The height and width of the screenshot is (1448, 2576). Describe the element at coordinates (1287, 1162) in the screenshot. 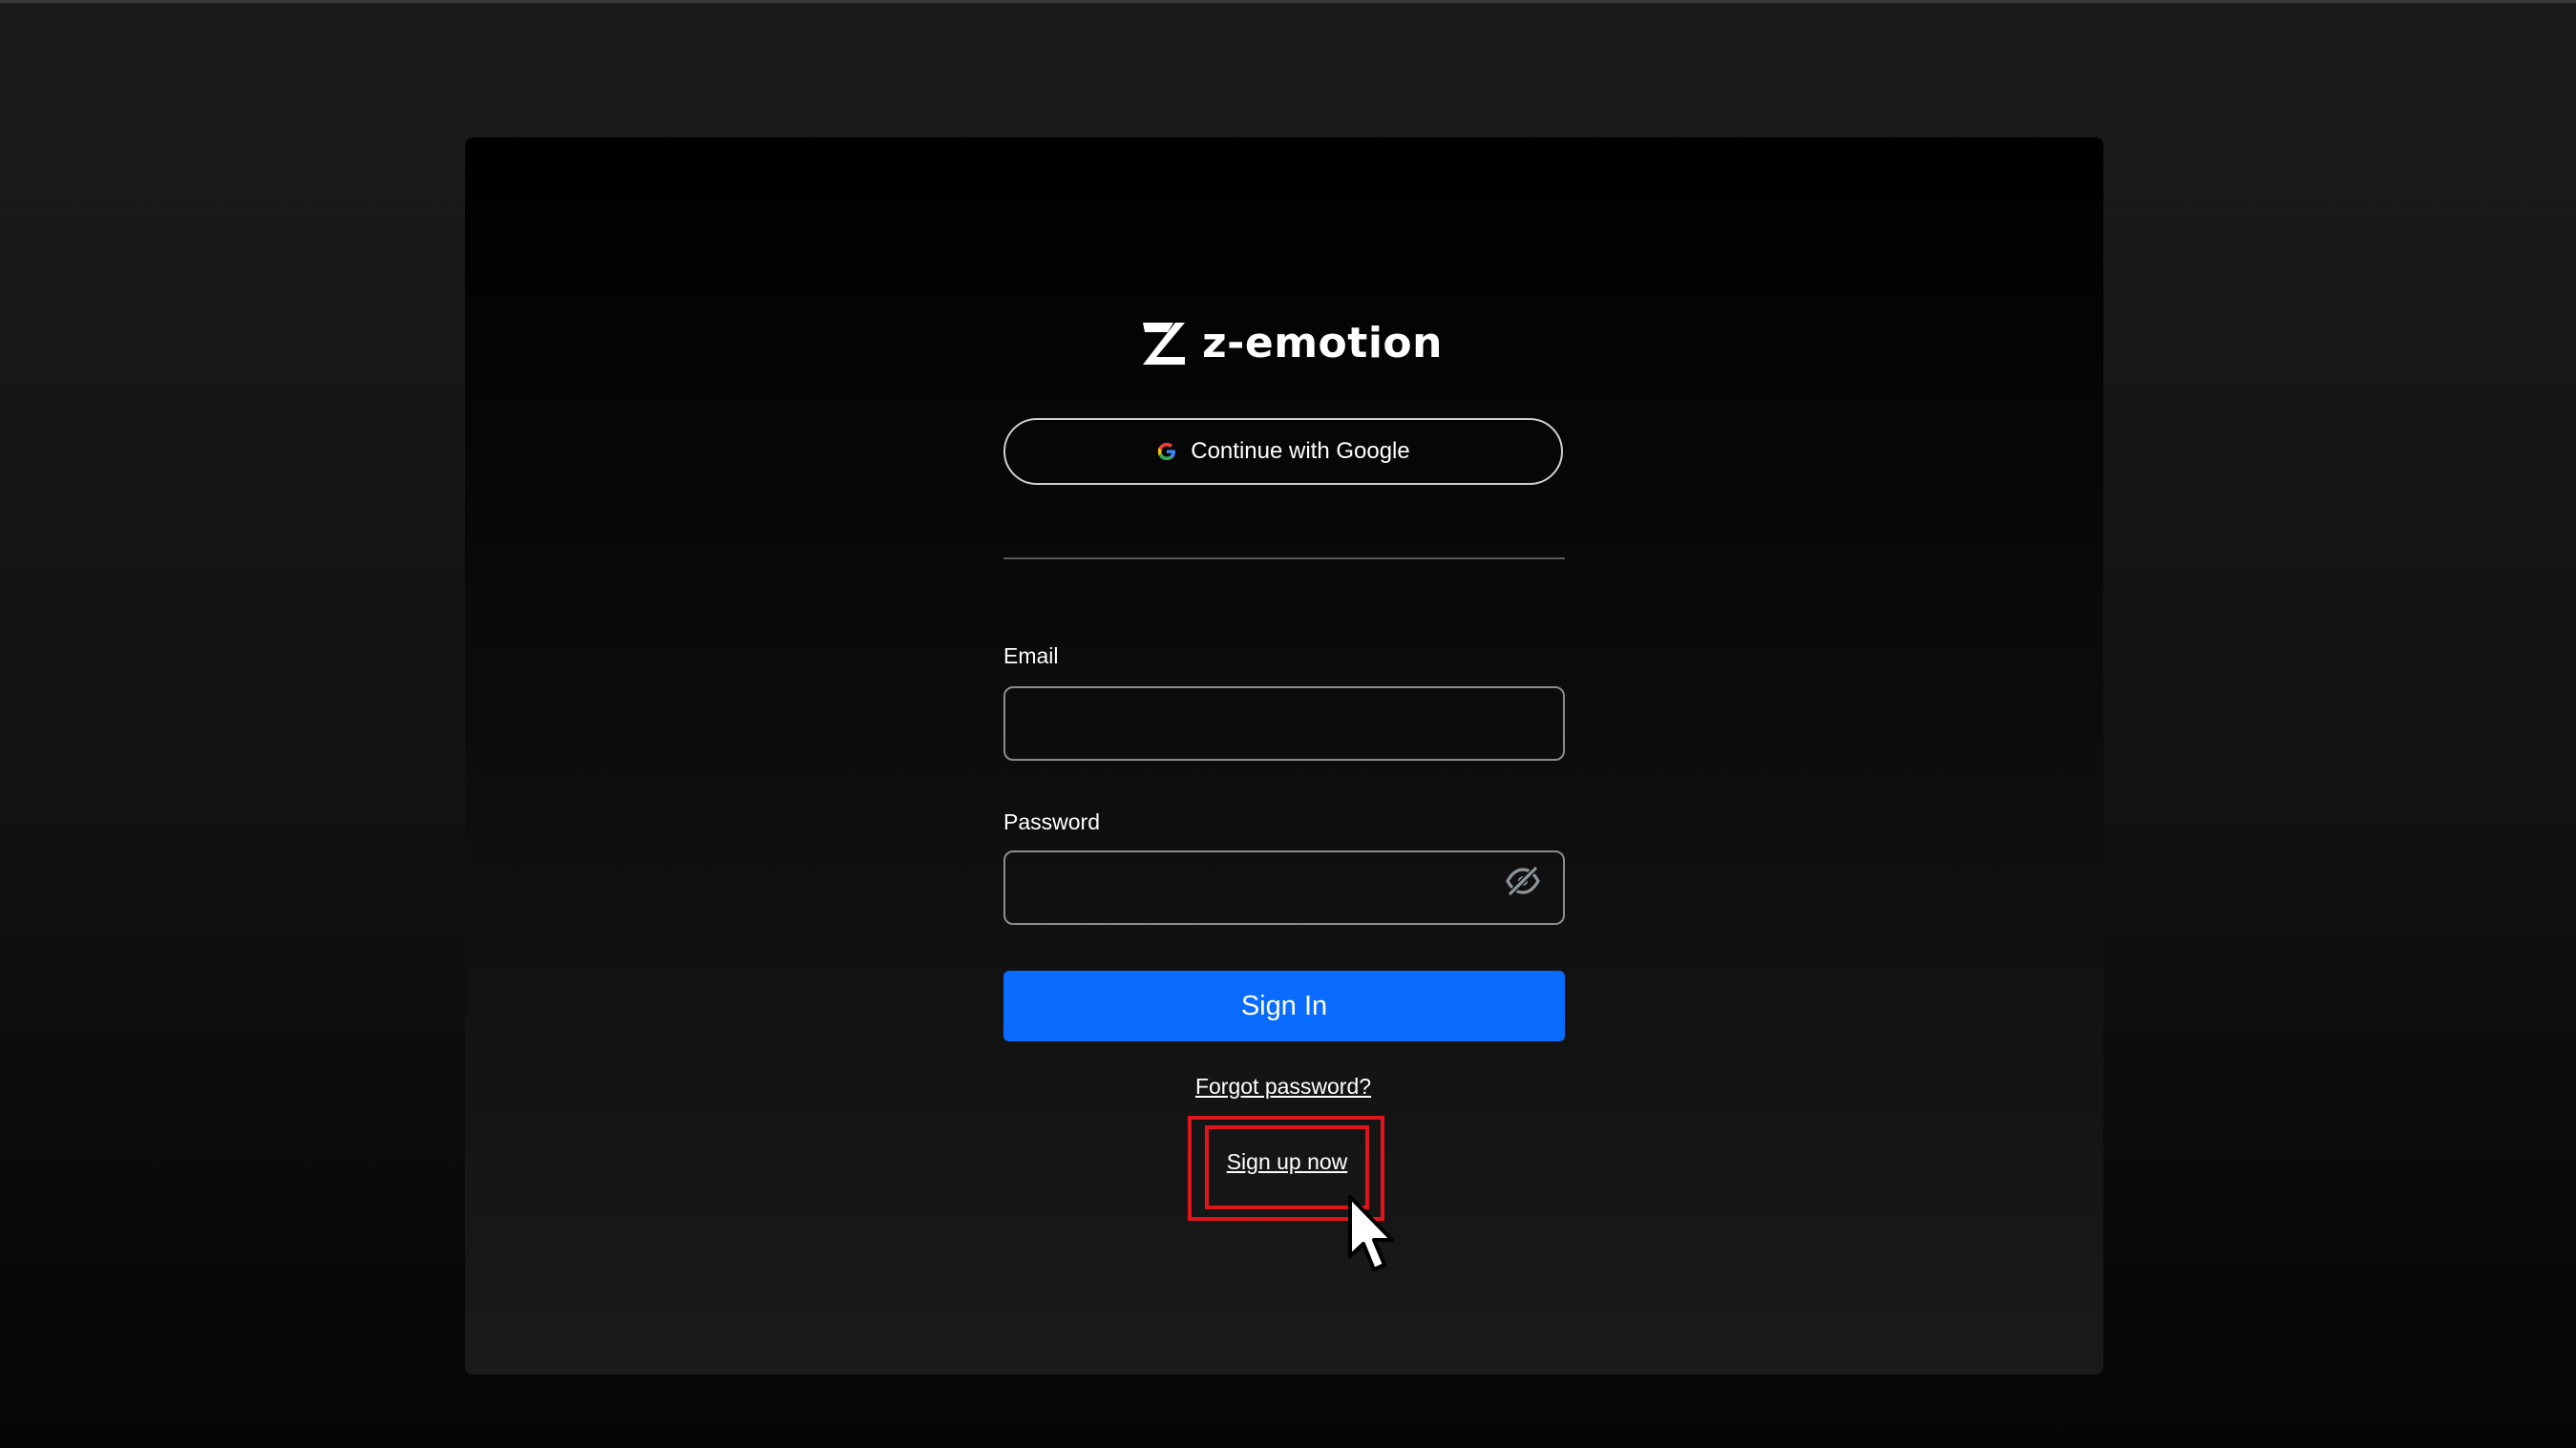

I see `sign-up-now-link: Sign up now` at that location.